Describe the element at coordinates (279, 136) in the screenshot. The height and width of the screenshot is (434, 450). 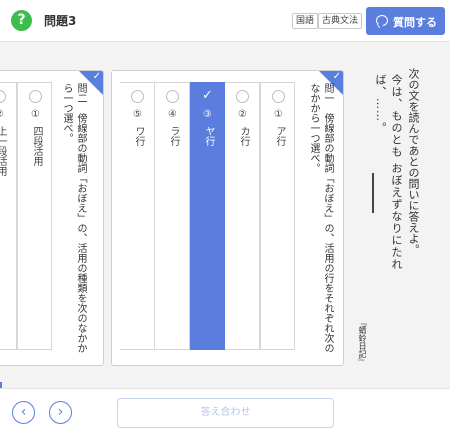
I see `option-label: ア行` at that location.